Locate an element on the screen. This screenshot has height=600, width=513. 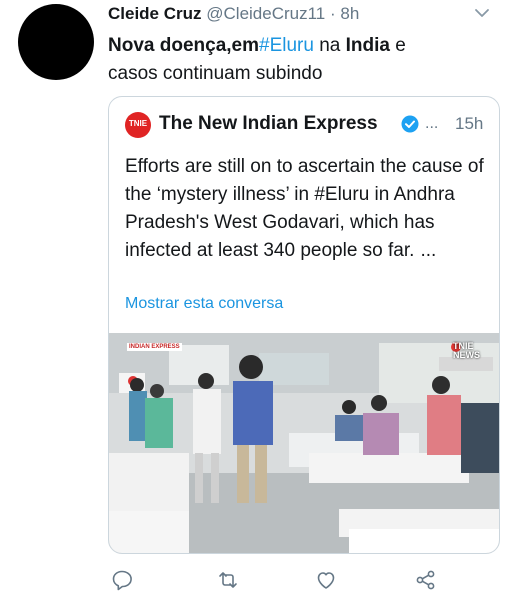
publisher-logo: TNIE is located at coordinates (138, 125).